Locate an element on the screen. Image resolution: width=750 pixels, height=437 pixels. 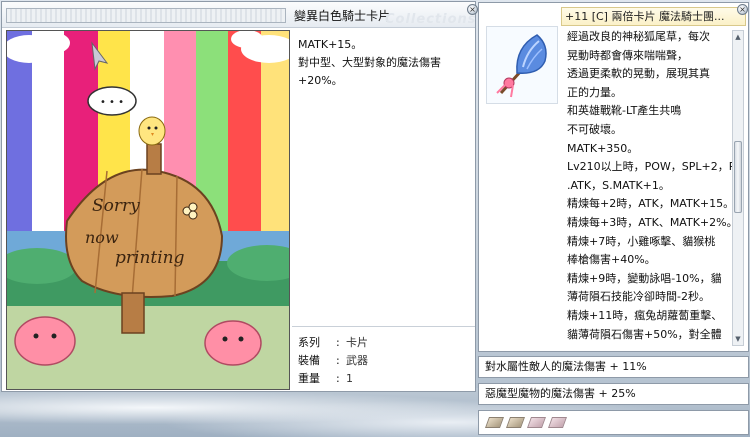
item-desc-line: 和英雄戰靴-LT產生共鳴 is located at coordinates (624, 111).